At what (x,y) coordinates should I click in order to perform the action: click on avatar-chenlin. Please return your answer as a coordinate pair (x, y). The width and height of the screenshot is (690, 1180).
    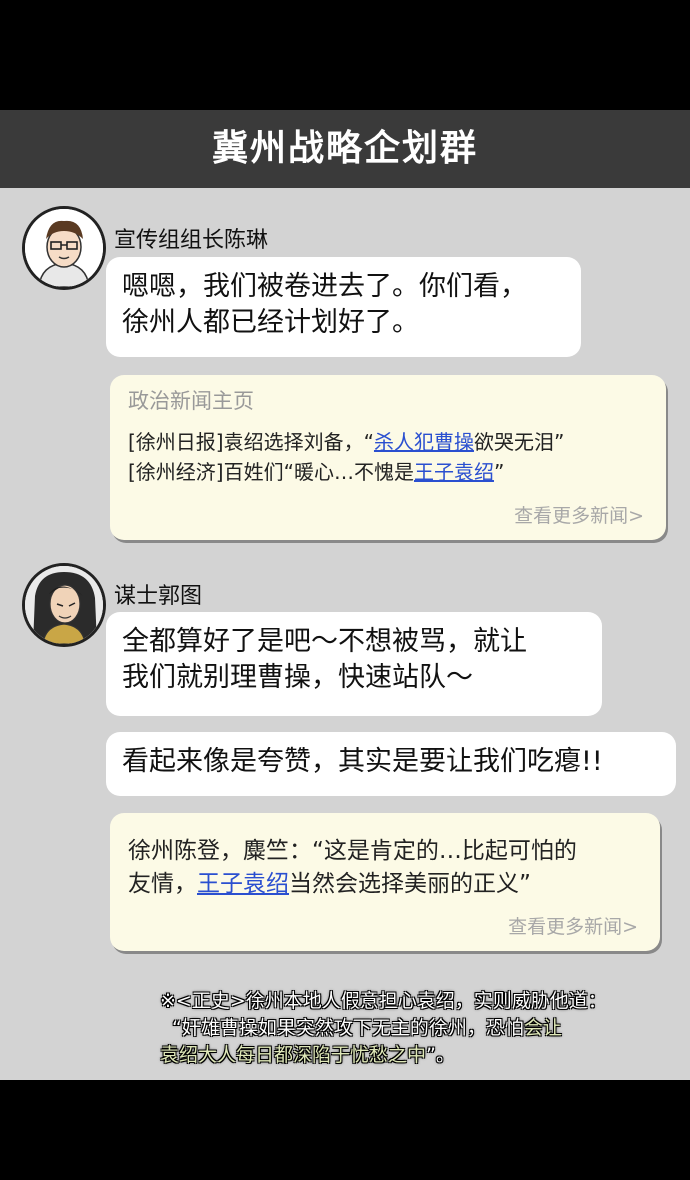
    Looking at the image, I should click on (64, 248).